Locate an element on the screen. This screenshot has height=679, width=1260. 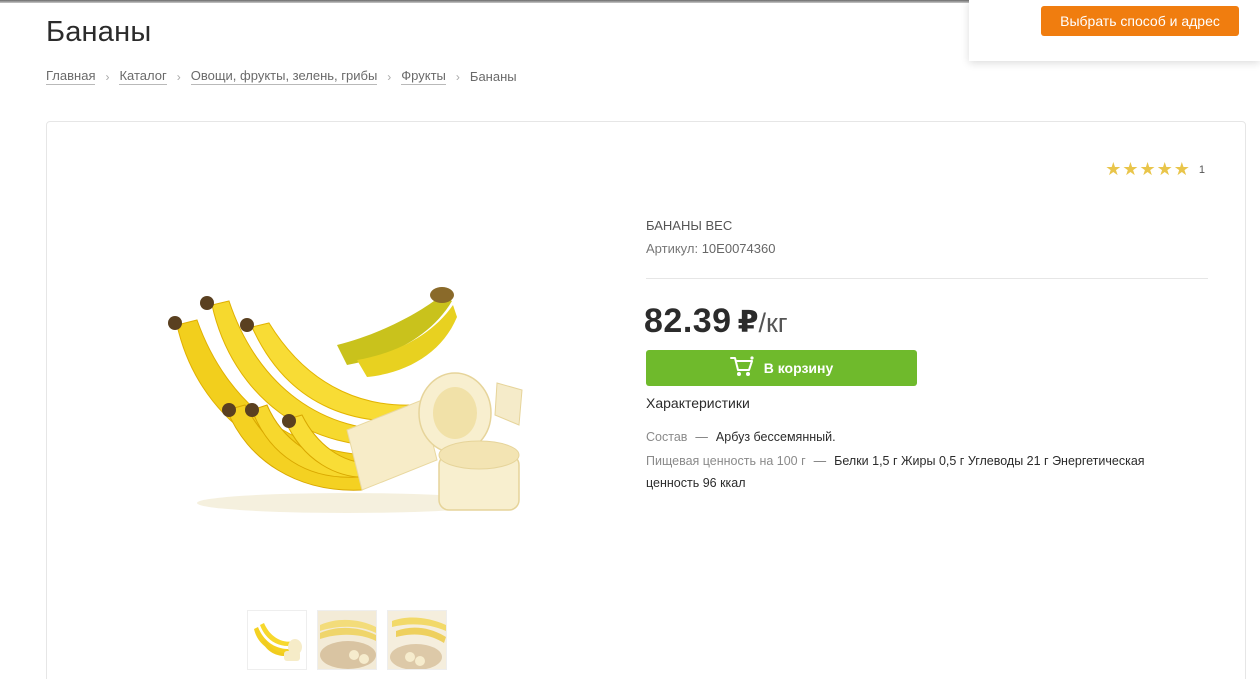
add-to-cart-button: В корзину is located at coordinates (781, 368).